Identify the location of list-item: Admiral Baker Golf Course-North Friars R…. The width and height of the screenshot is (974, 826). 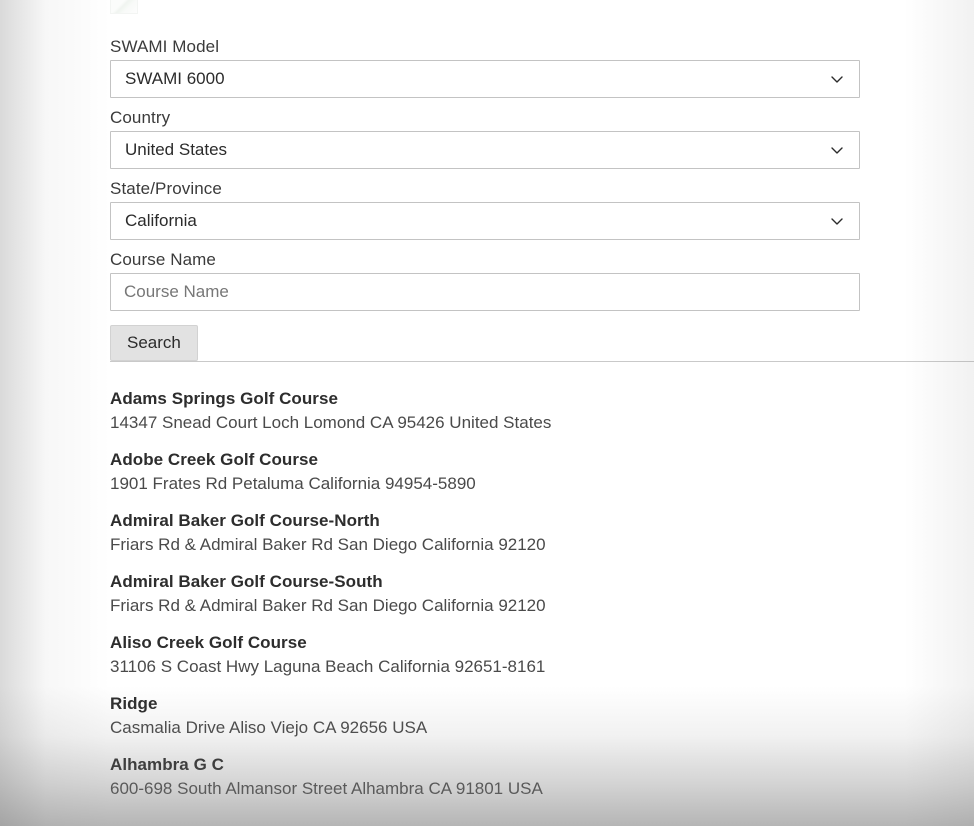
(530, 533).